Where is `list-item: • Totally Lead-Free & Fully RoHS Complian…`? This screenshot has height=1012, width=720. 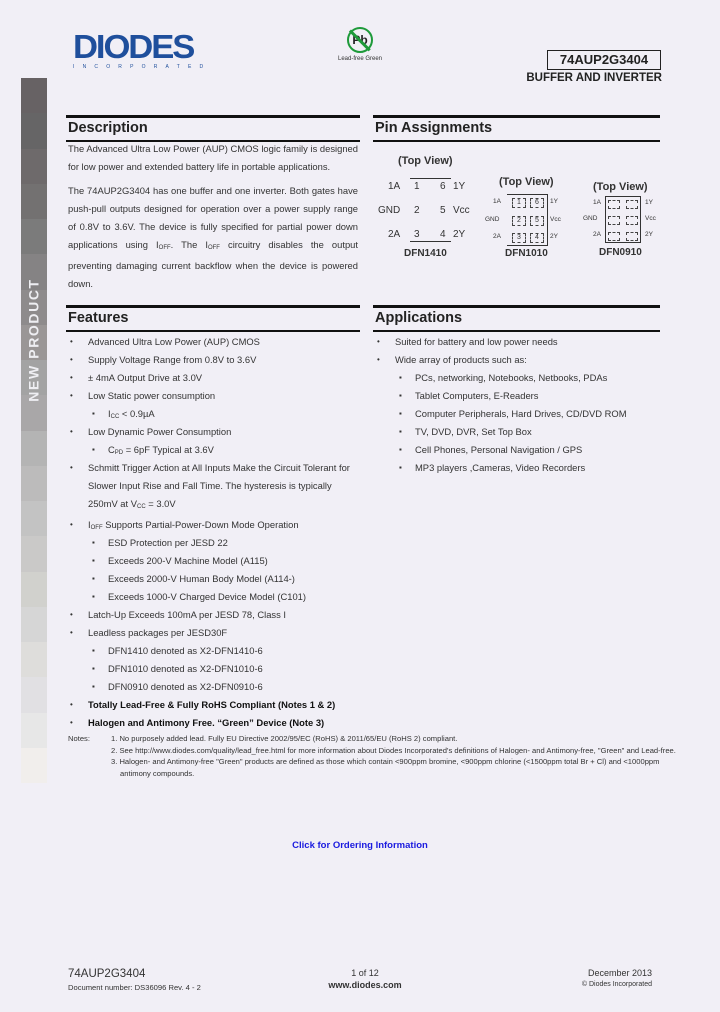 list-item: • Totally Lead-Free & Fully RoHS Complian… is located at coordinates (213, 705).